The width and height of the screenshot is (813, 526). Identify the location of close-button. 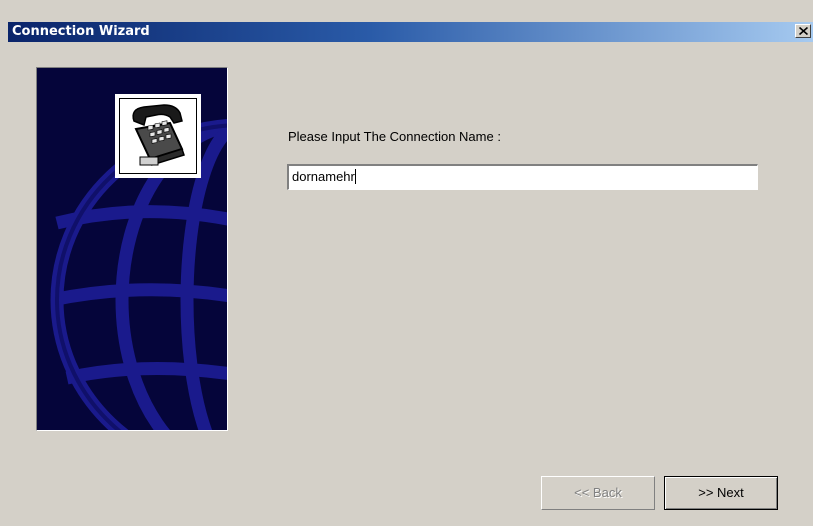
(803, 31).